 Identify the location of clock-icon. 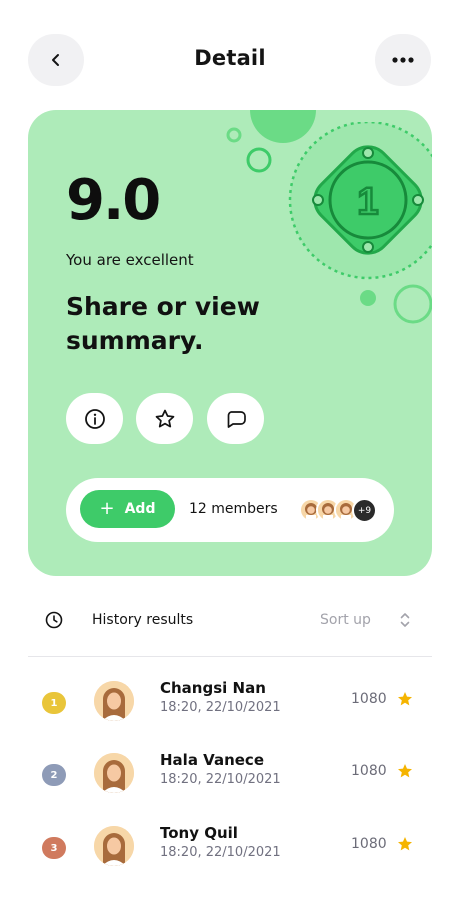
(54, 620).